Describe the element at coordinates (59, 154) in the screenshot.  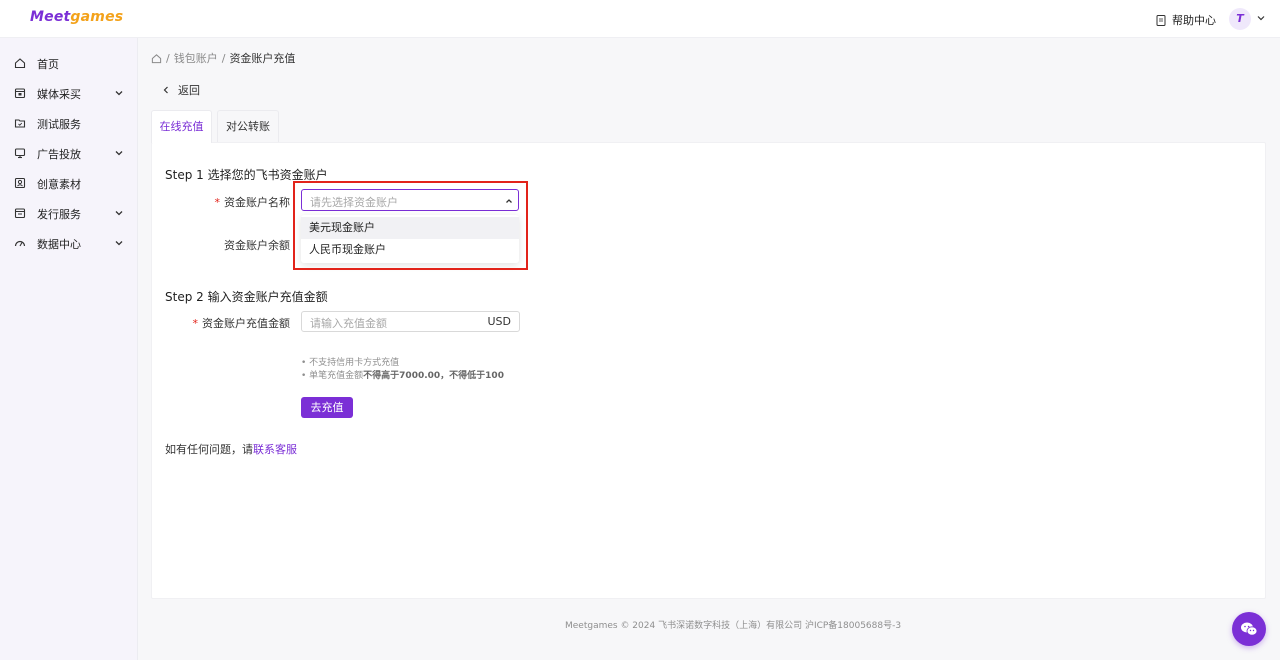
I see `sidebar-item-label: 广告投放` at that location.